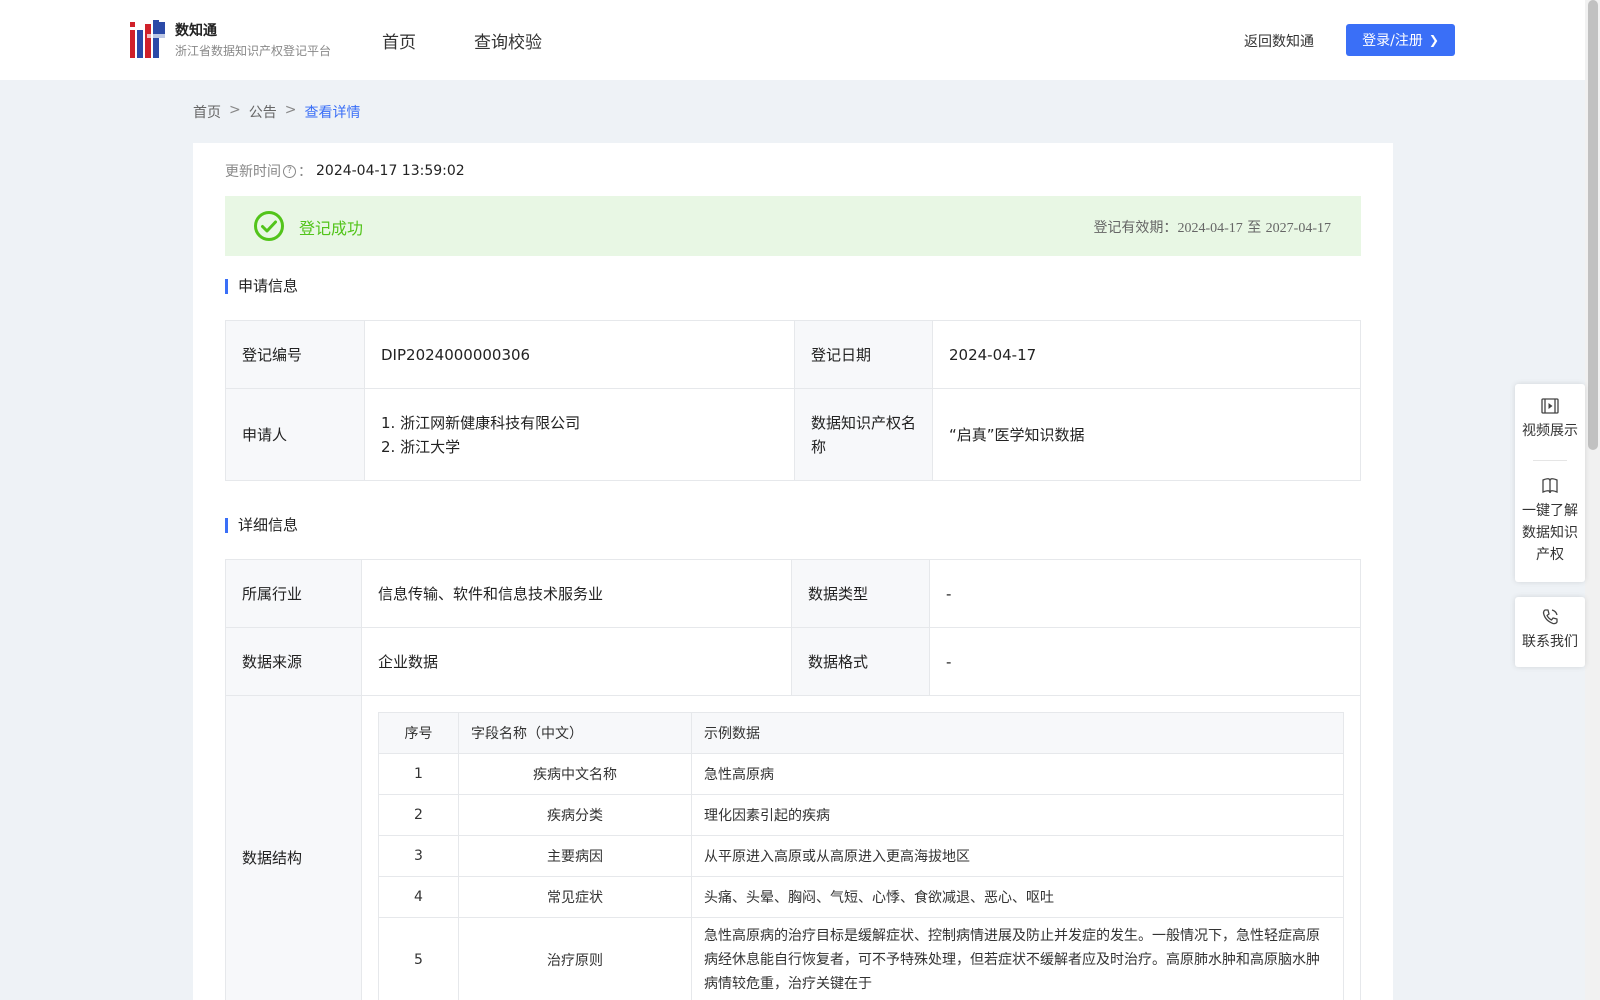 This screenshot has height=1000, width=1600. What do you see at coordinates (261, 525) in the screenshot?
I see `section-title-detail: 详细信息` at bounding box center [261, 525].